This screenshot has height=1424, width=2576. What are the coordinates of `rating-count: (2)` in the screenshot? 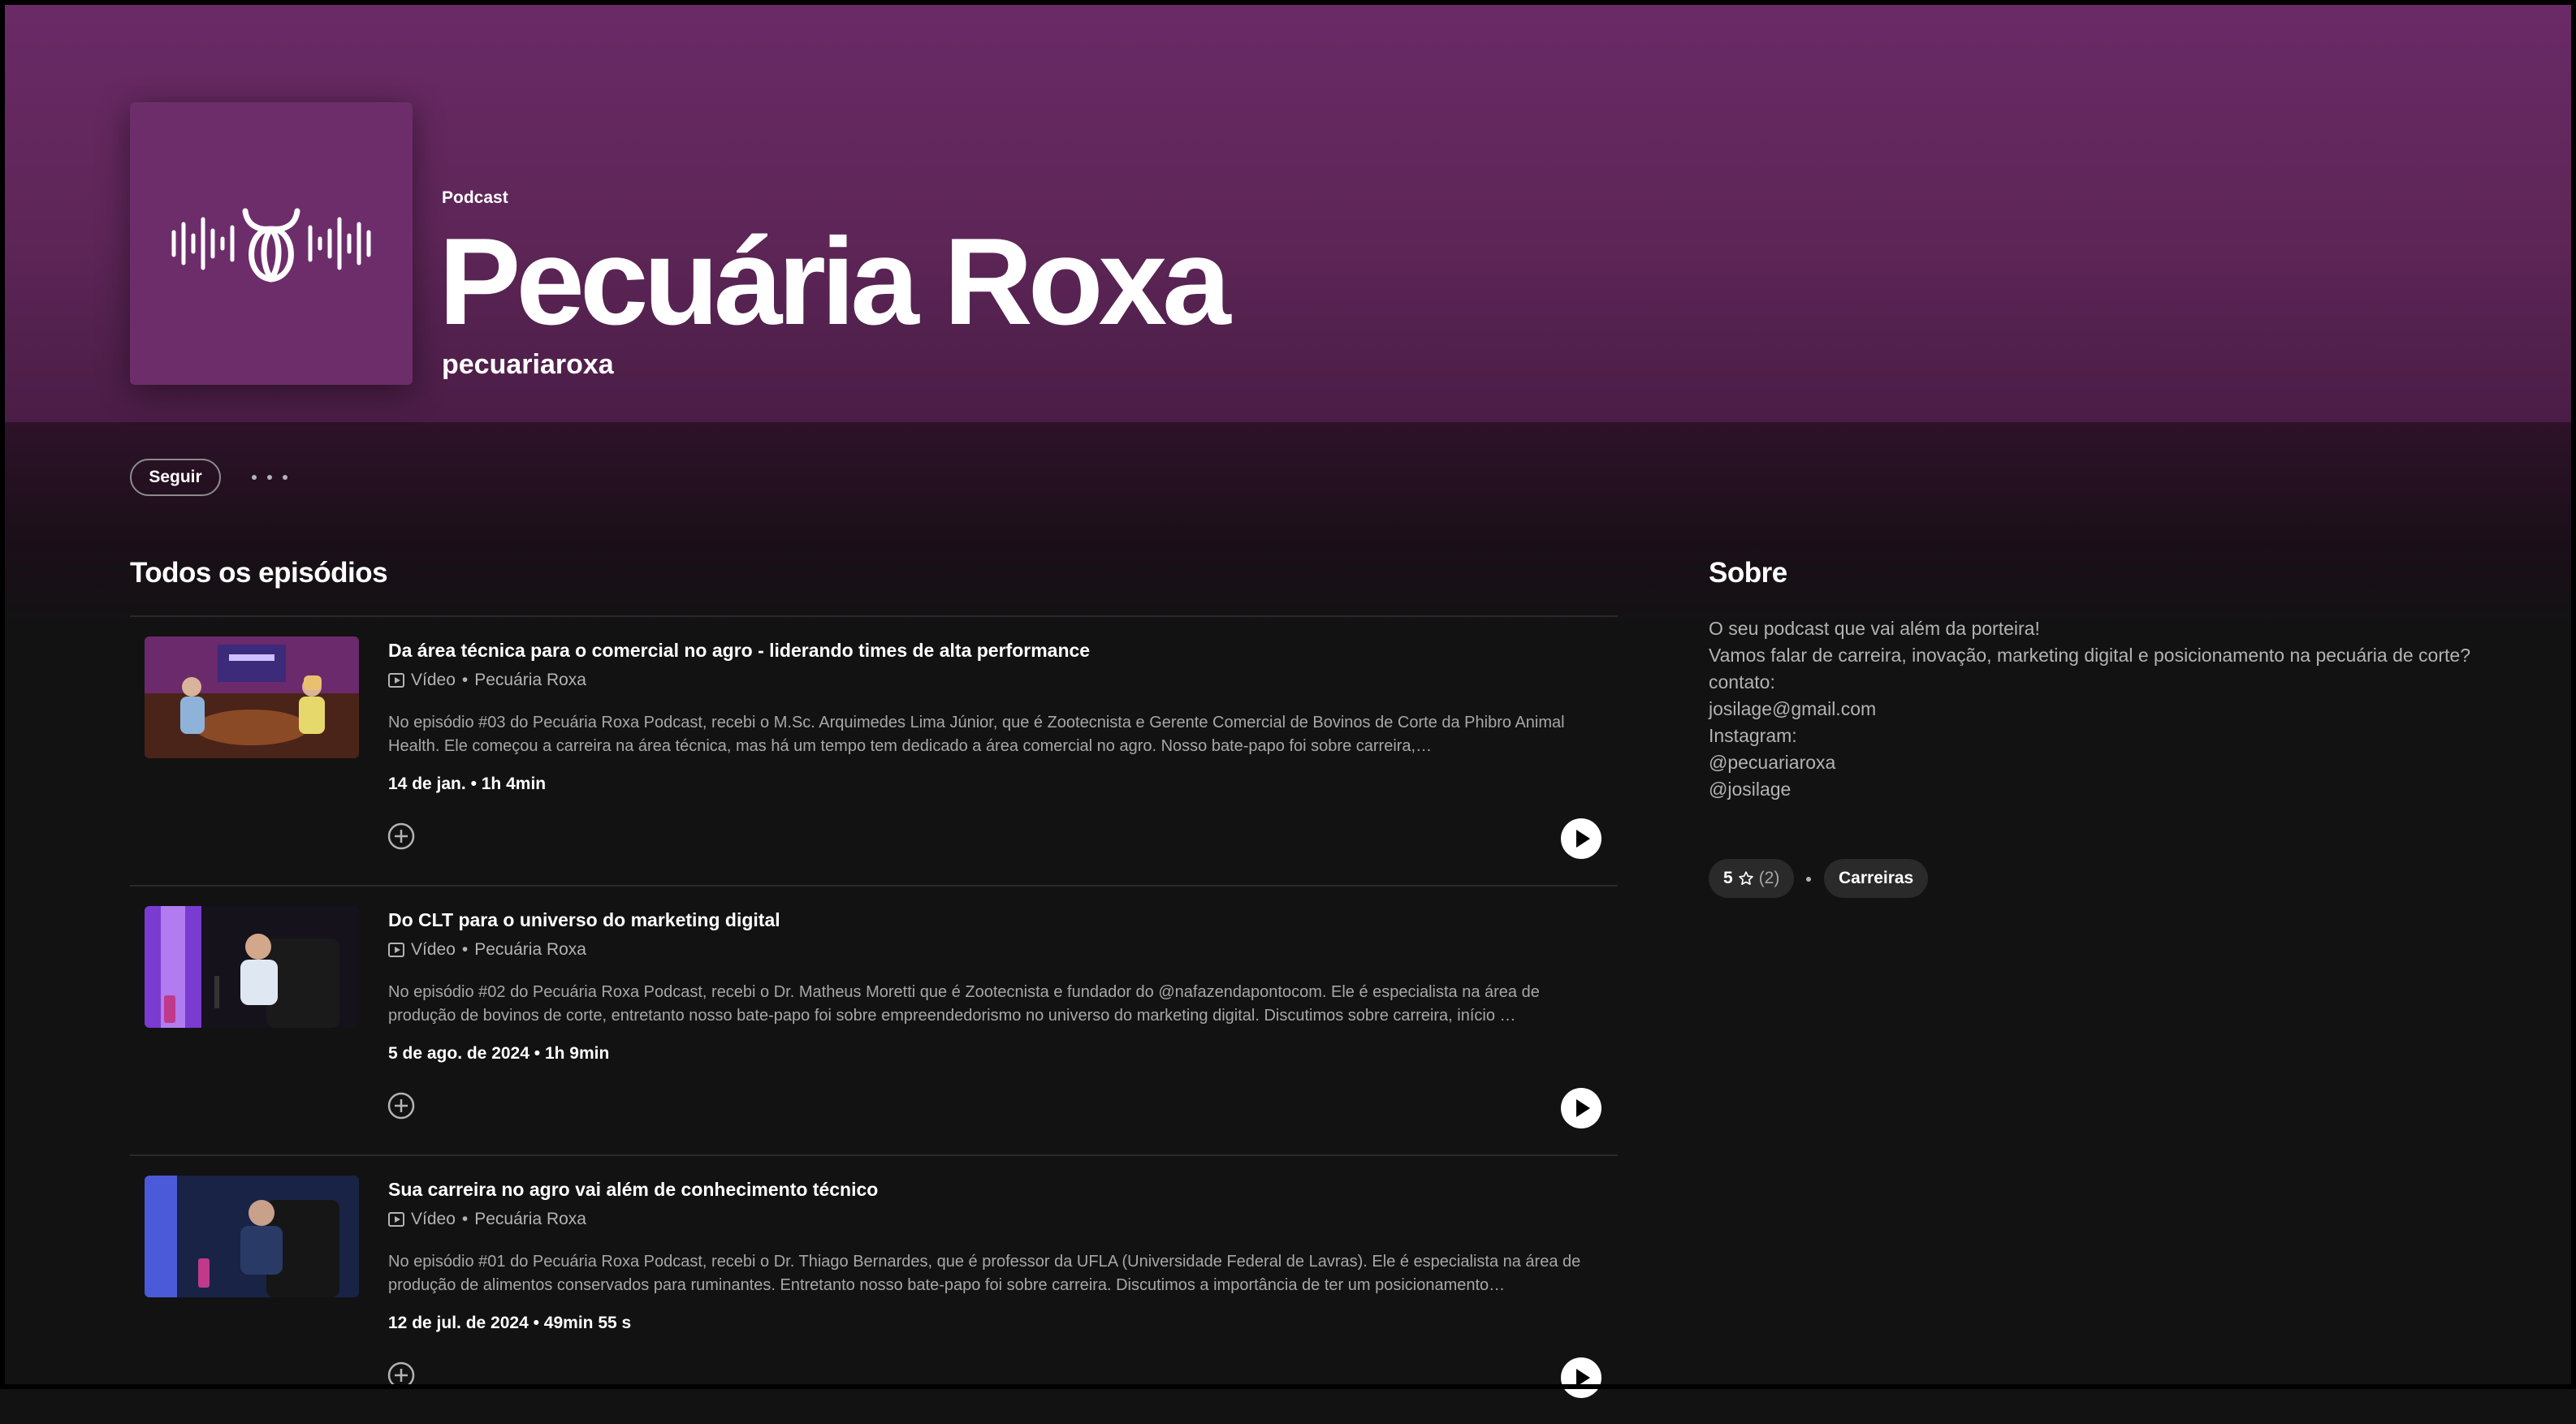 It's located at (1769, 878).